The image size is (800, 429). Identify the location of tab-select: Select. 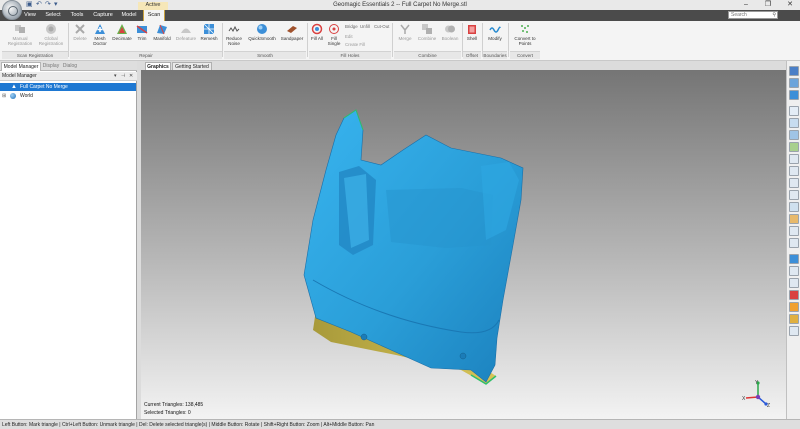
(53, 15).